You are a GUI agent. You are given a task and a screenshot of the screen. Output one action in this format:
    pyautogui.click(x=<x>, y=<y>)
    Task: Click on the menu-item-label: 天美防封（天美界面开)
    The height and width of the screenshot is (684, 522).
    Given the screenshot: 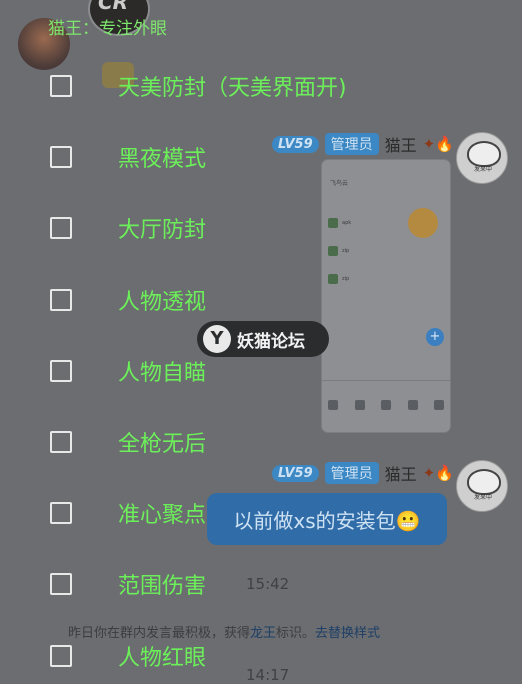 What is the action you would take?
    pyautogui.click(x=232, y=88)
    